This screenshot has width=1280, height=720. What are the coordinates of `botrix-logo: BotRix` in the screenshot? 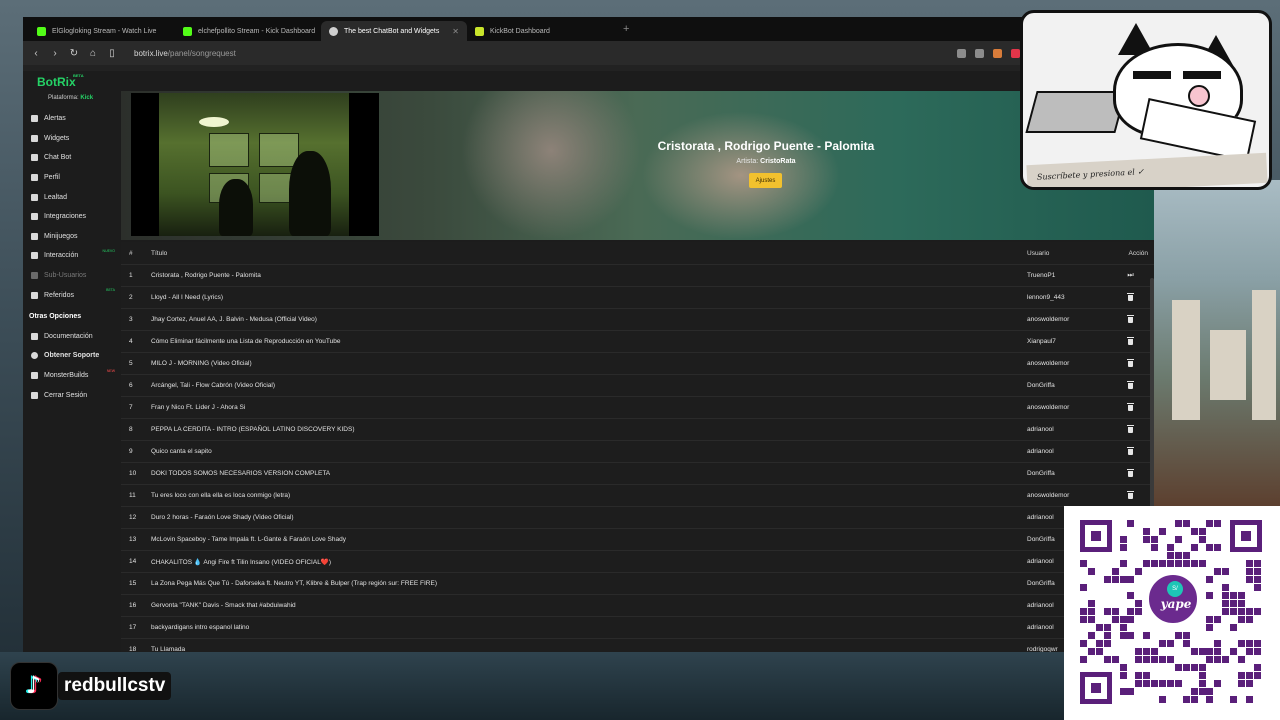 It's located at (56, 82).